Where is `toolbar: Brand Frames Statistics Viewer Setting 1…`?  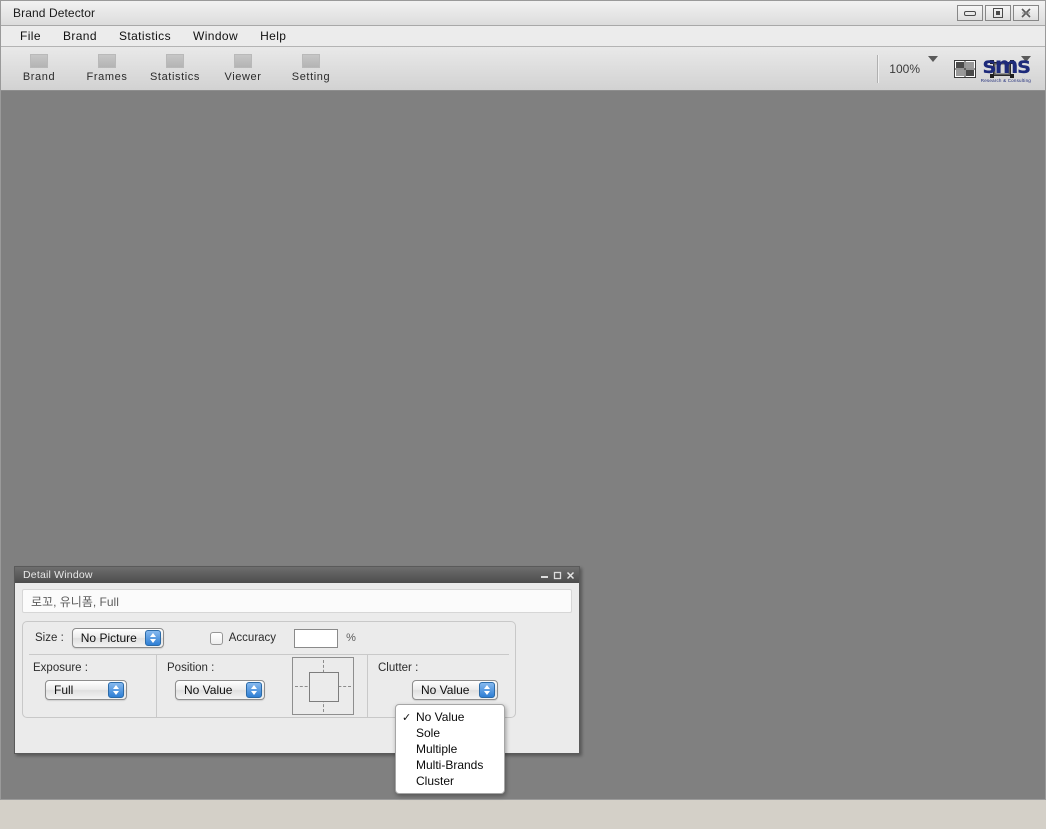 toolbar: Brand Frames Statistics Viewer Setting 1… is located at coordinates (523, 69).